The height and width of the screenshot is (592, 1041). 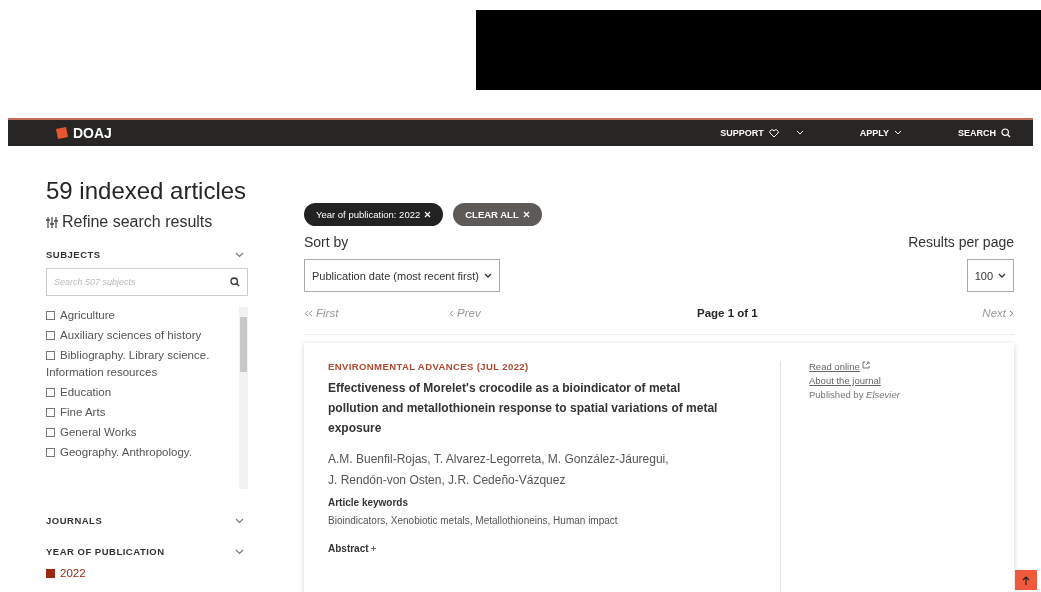 What do you see at coordinates (865, 365) in the screenshot?
I see `external-link-icon` at bounding box center [865, 365].